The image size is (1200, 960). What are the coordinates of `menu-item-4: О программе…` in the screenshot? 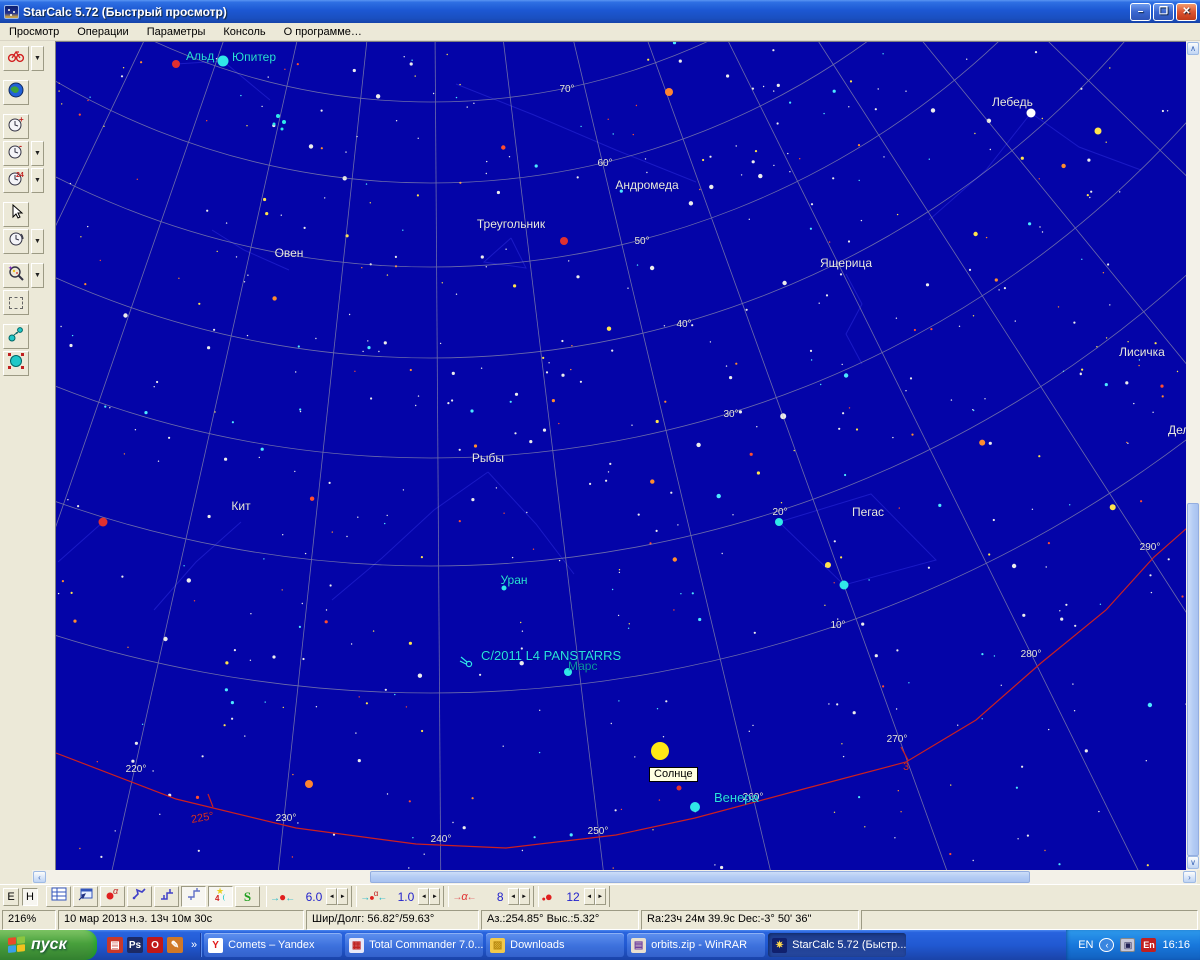 It's located at (323, 32).